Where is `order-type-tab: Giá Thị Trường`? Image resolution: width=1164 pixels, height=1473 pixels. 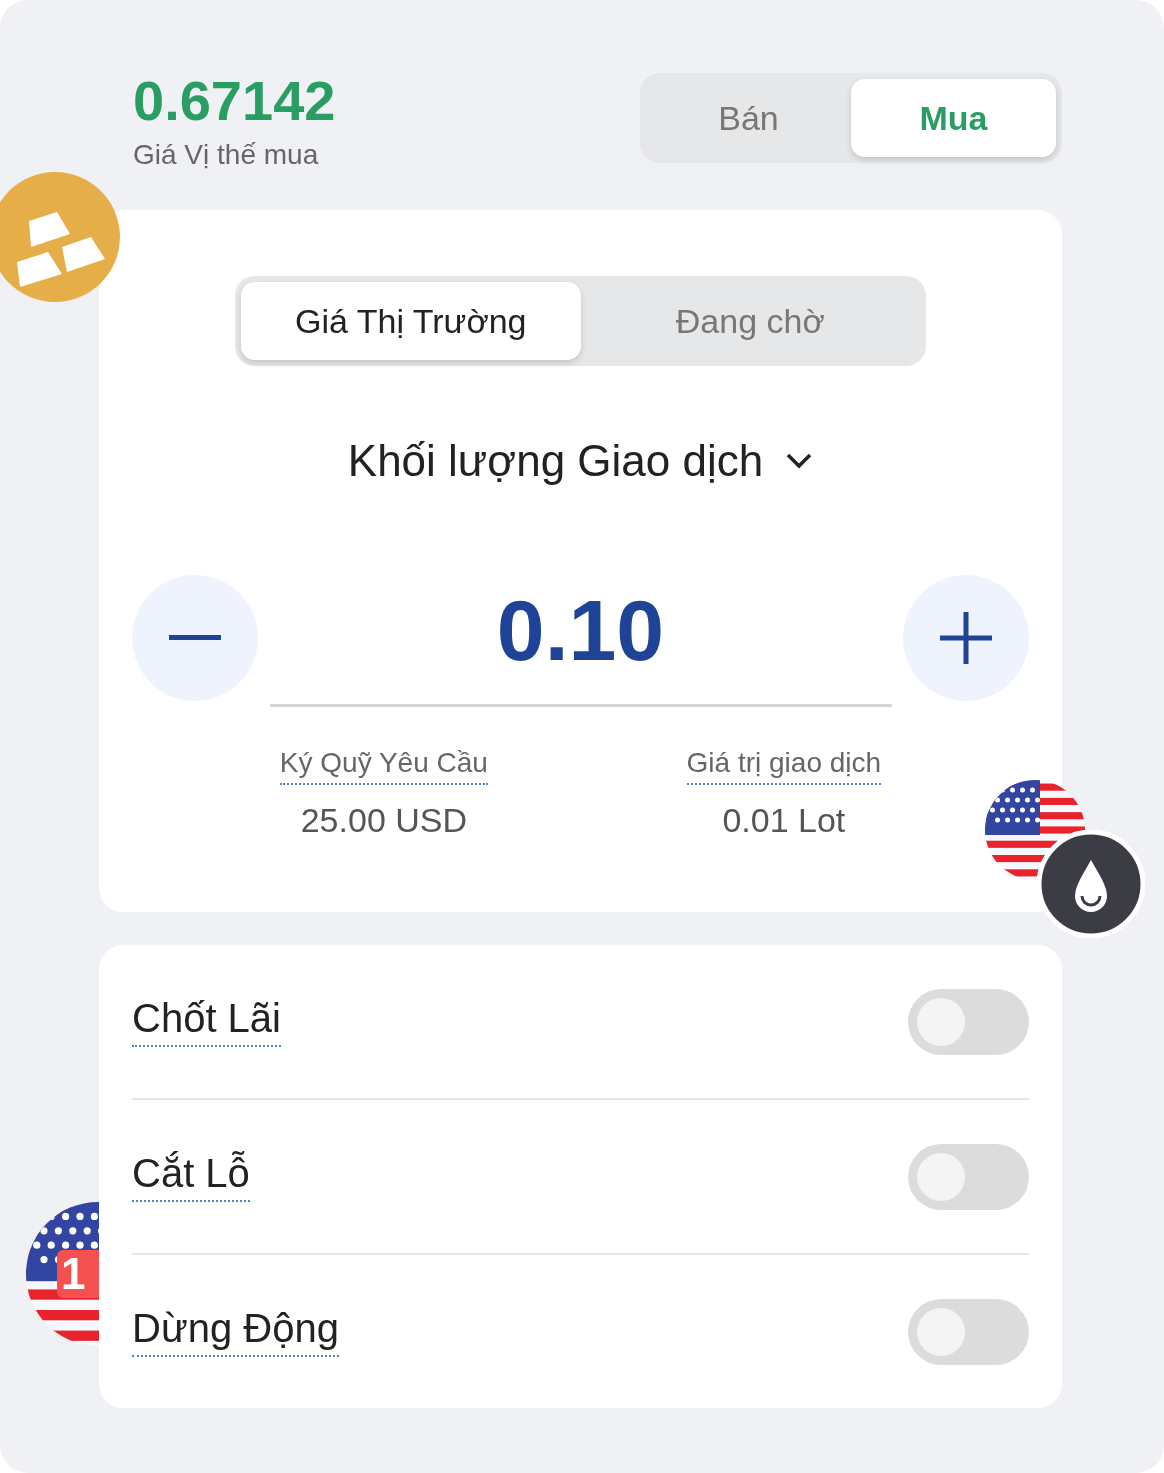
order-type-tab: Giá Thị Trường is located at coordinates (411, 321).